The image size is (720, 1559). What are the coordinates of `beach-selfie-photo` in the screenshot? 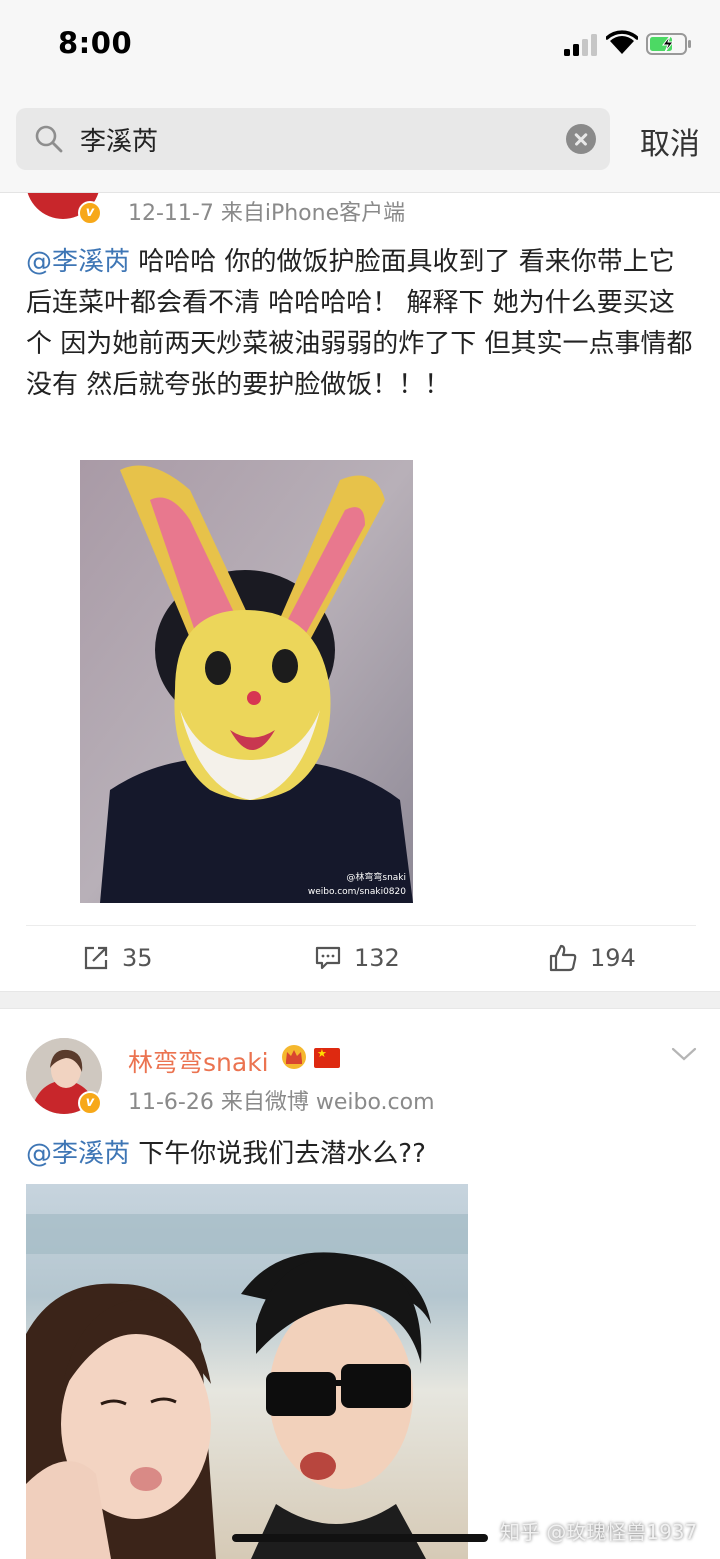 It's located at (247, 1371).